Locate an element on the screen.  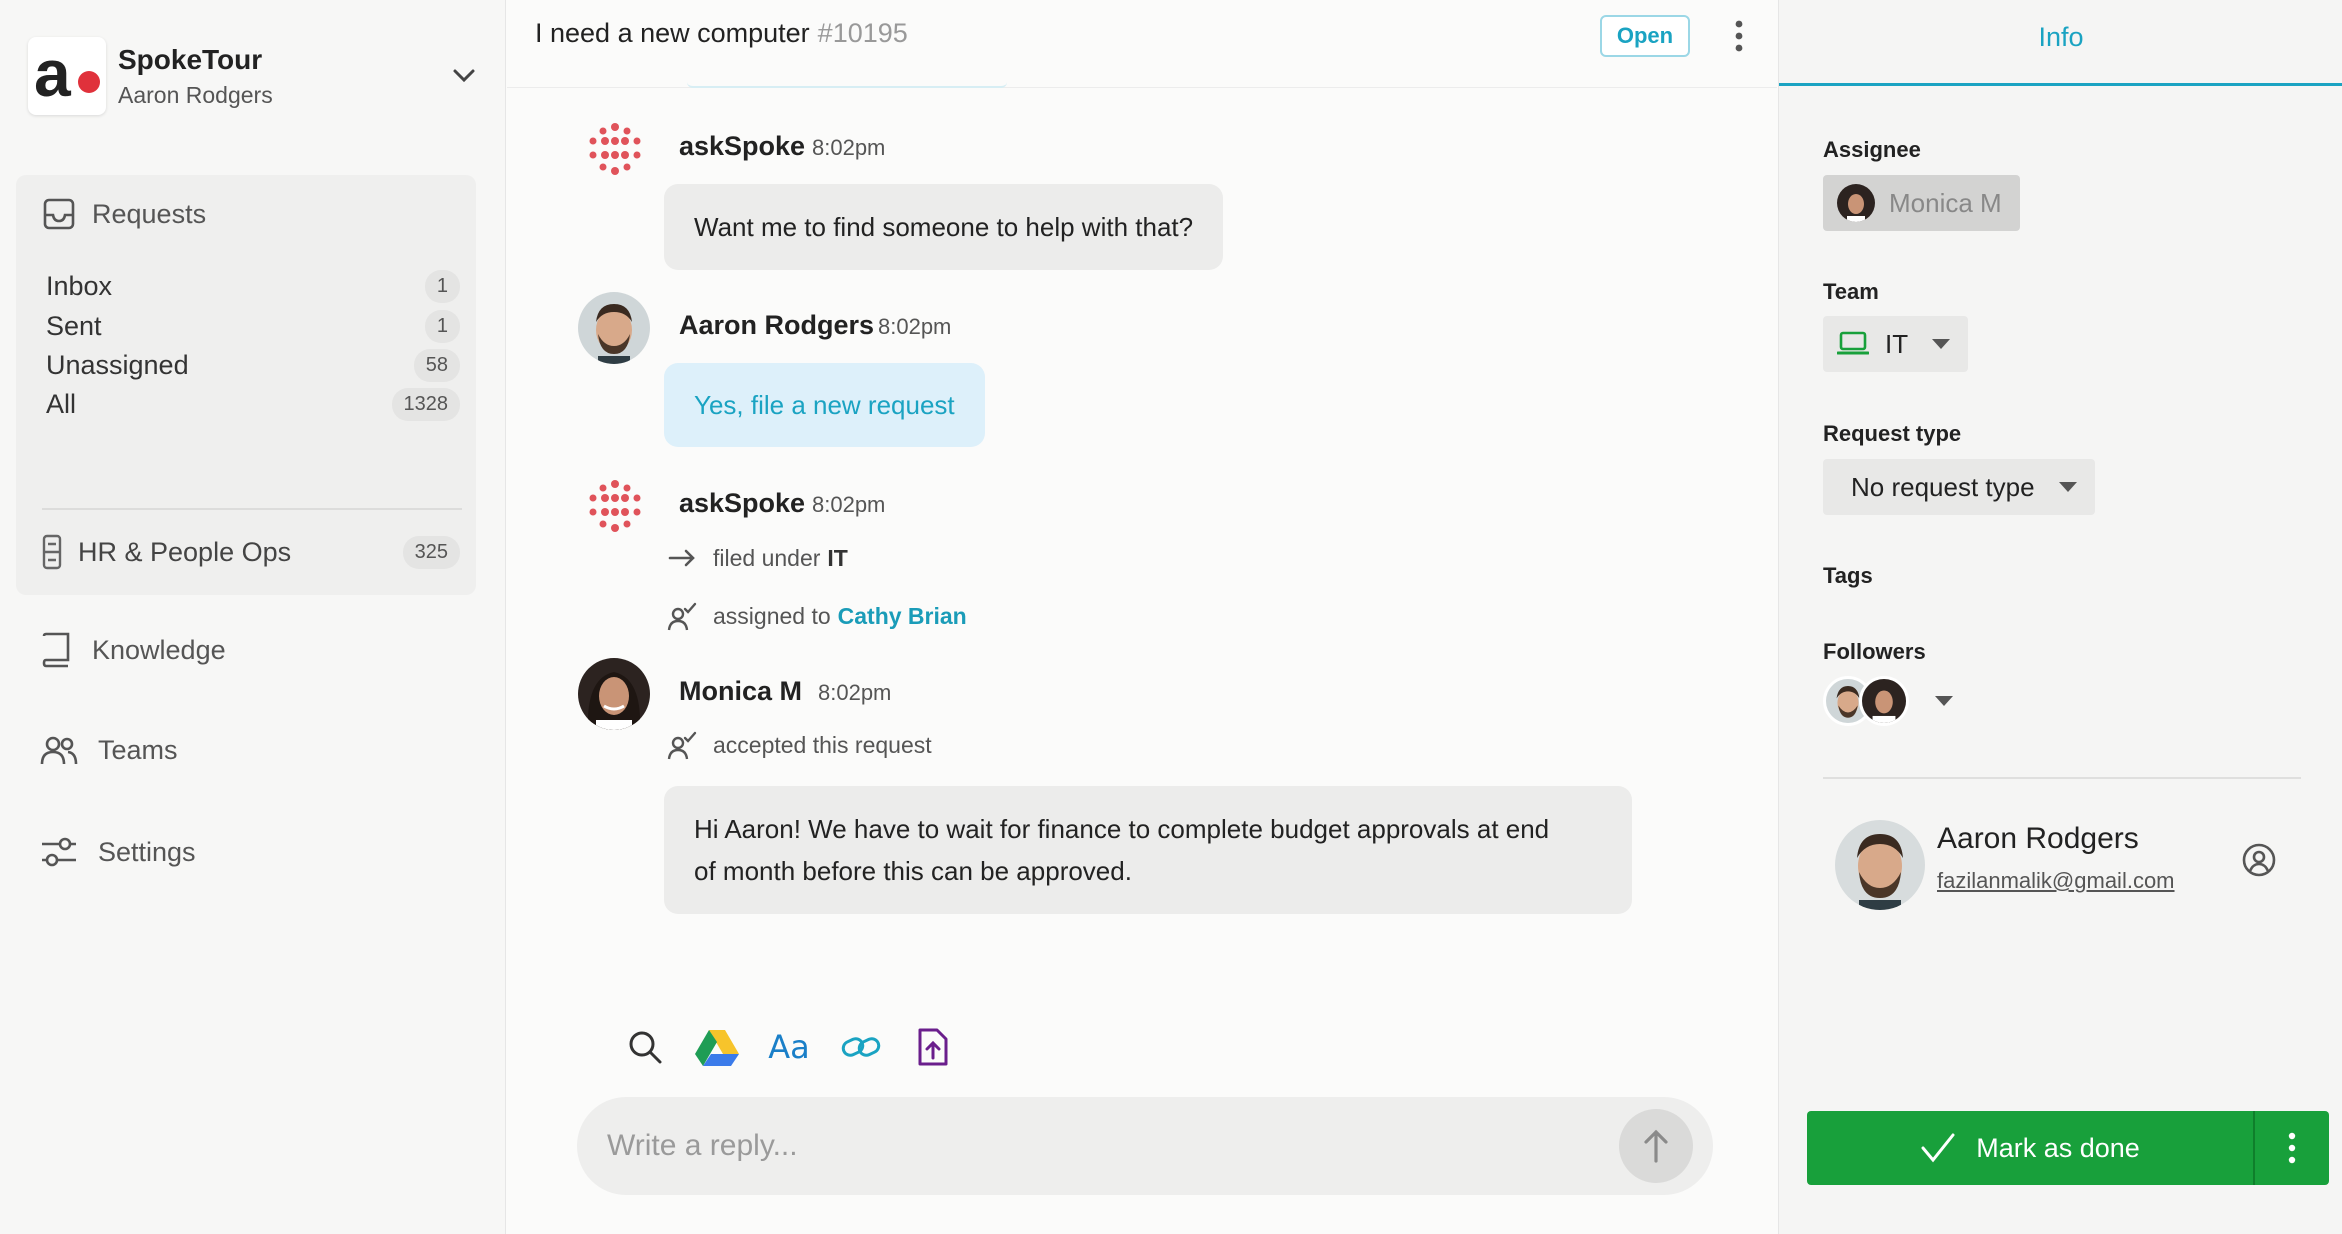
book-icon is located at coordinates (56, 650).